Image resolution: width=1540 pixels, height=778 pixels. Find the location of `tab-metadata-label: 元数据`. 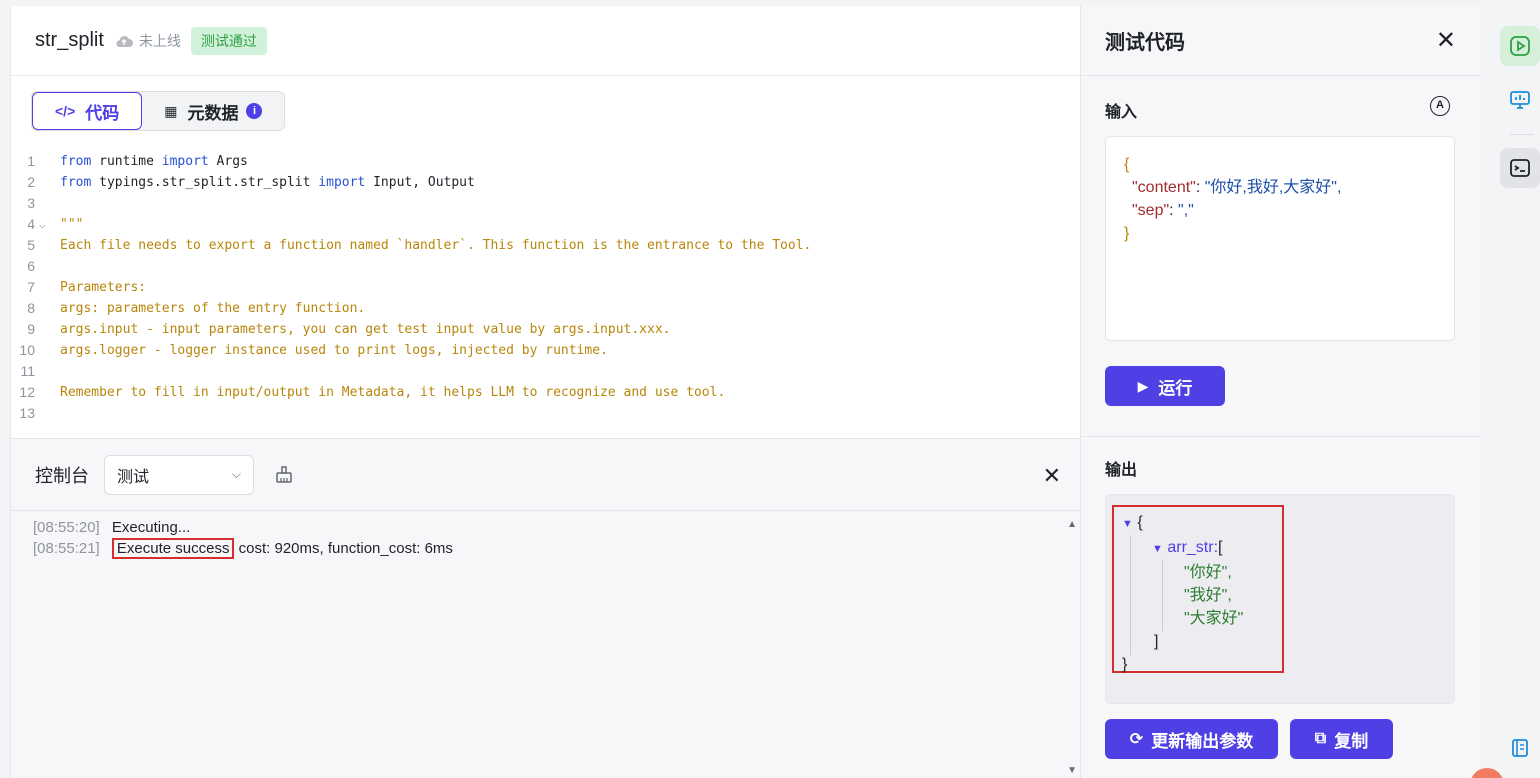

tab-metadata-label: 元数据 is located at coordinates (213, 113).